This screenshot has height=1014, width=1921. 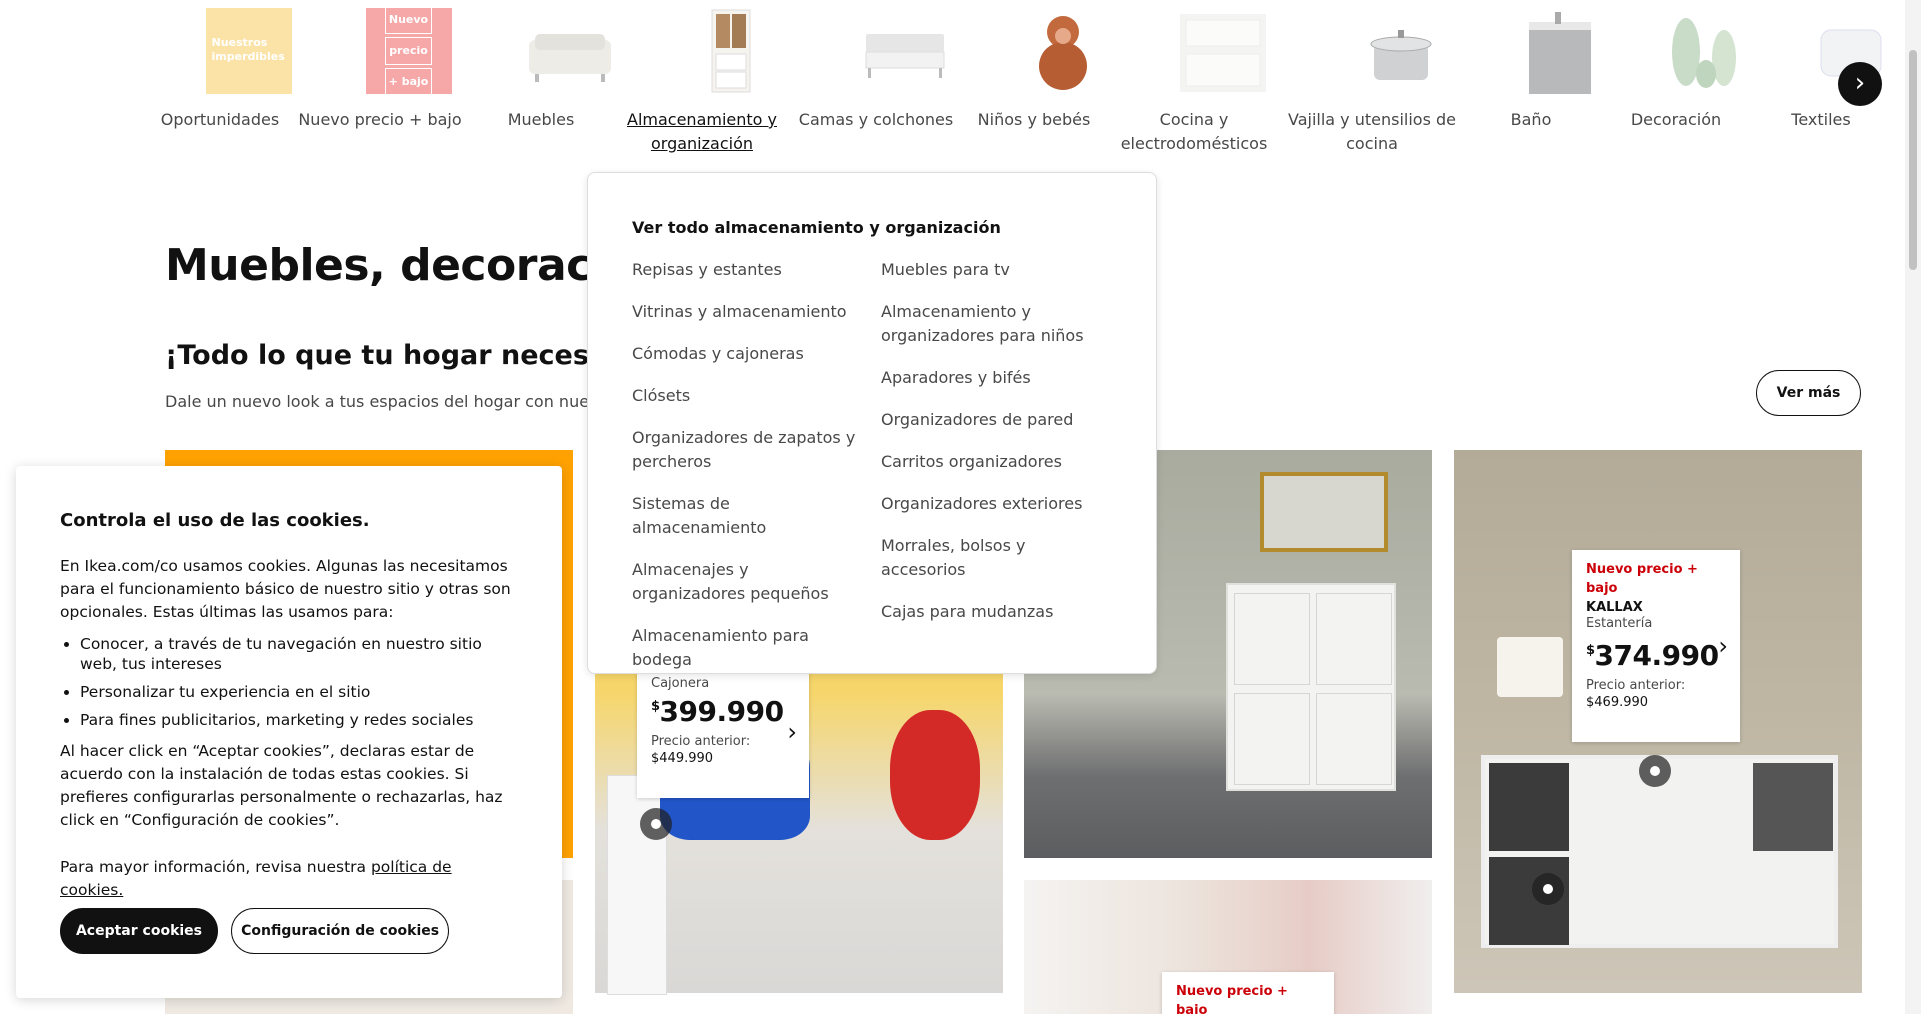 What do you see at coordinates (1063, 51) in the screenshot?
I see `monkey-toy-thumb` at bounding box center [1063, 51].